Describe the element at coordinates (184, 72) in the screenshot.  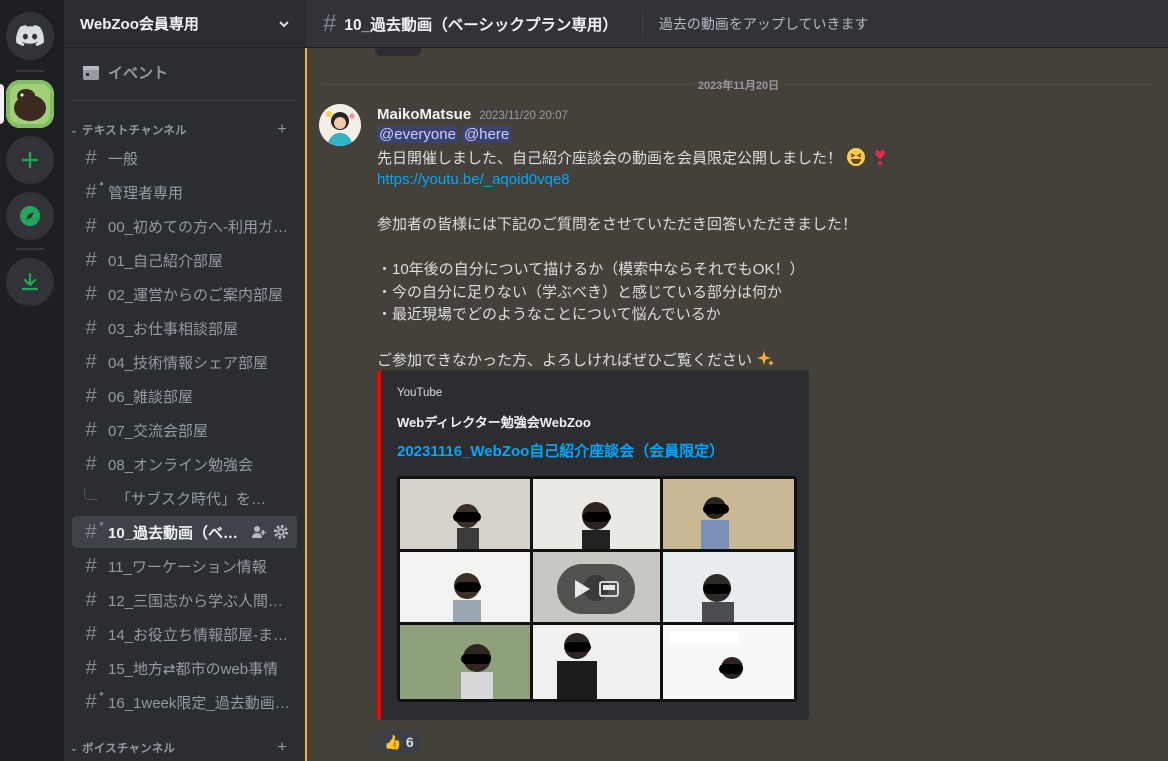
I see `events-item: イベント` at that location.